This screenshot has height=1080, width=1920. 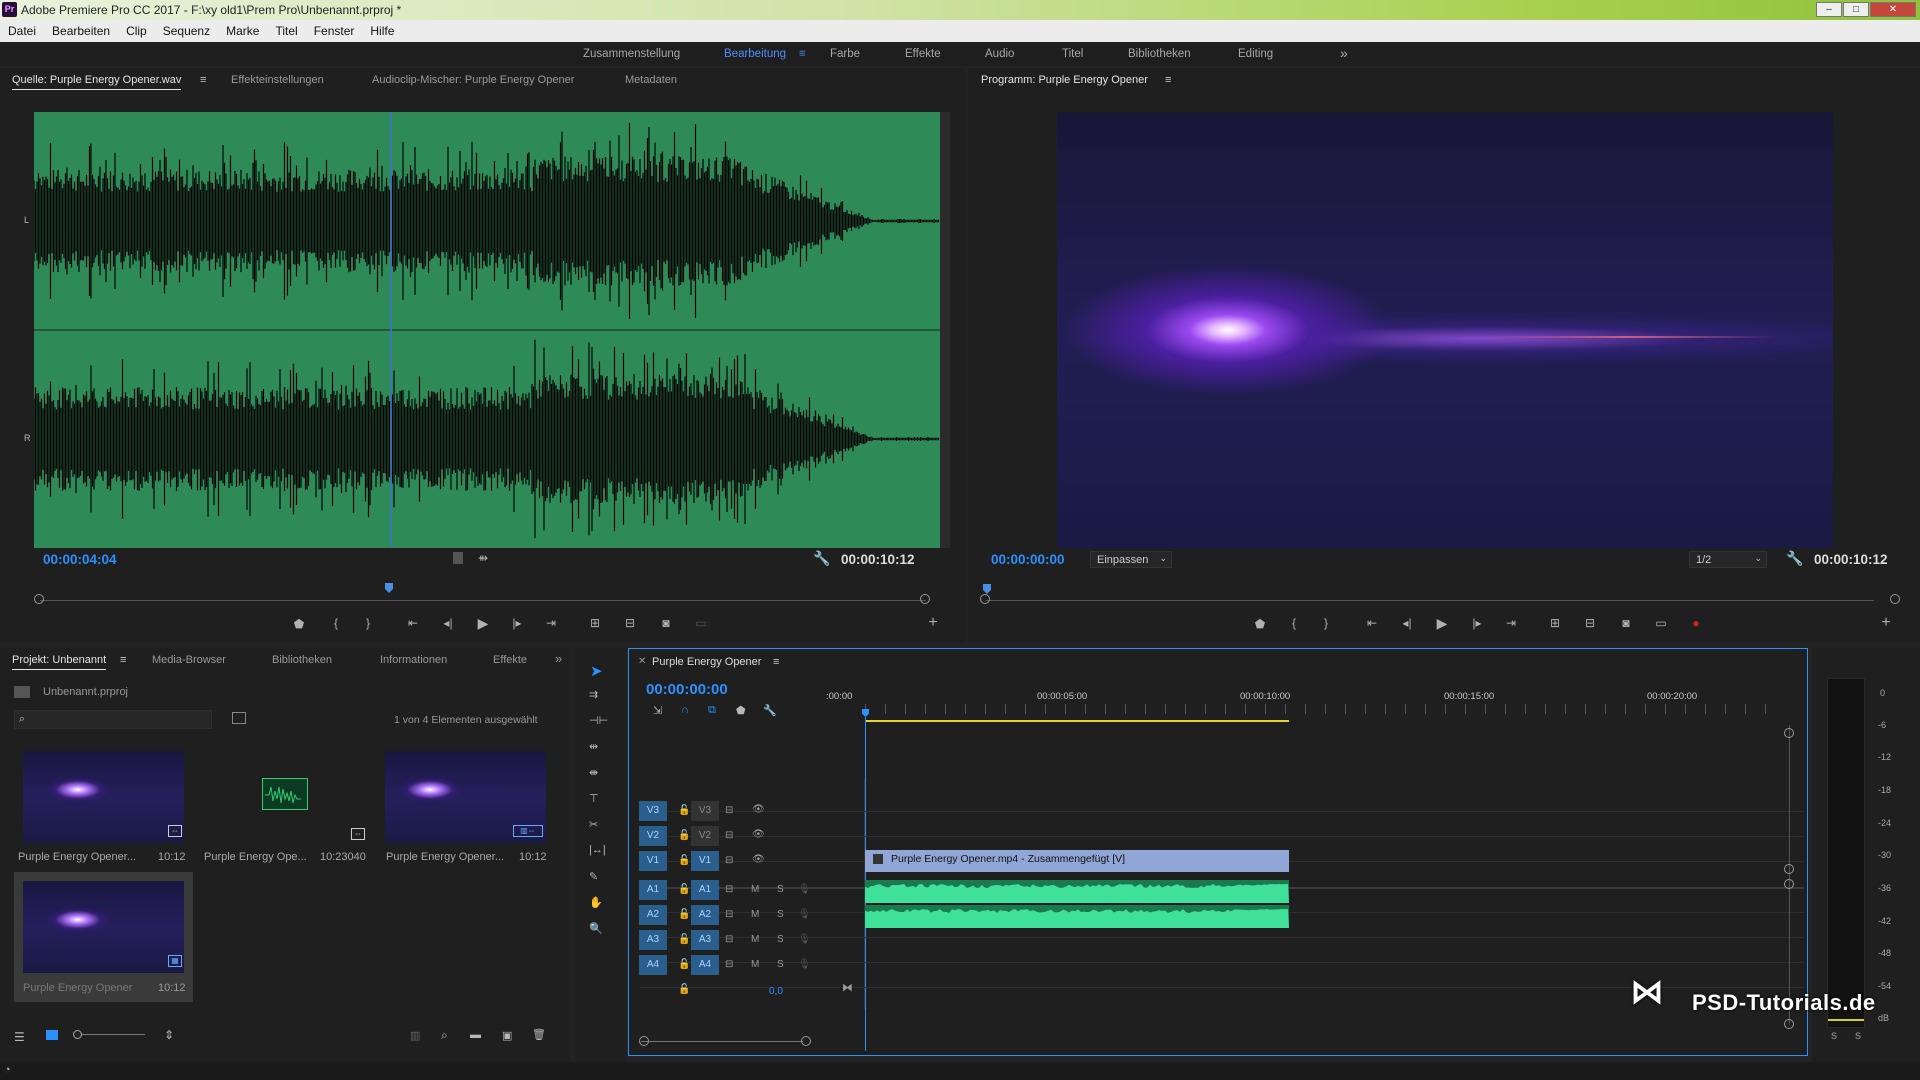 What do you see at coordinates (465, 797) in the screenshot?
I see `project-thumb-3: ▥⇔` at bounding box center [465, 797].